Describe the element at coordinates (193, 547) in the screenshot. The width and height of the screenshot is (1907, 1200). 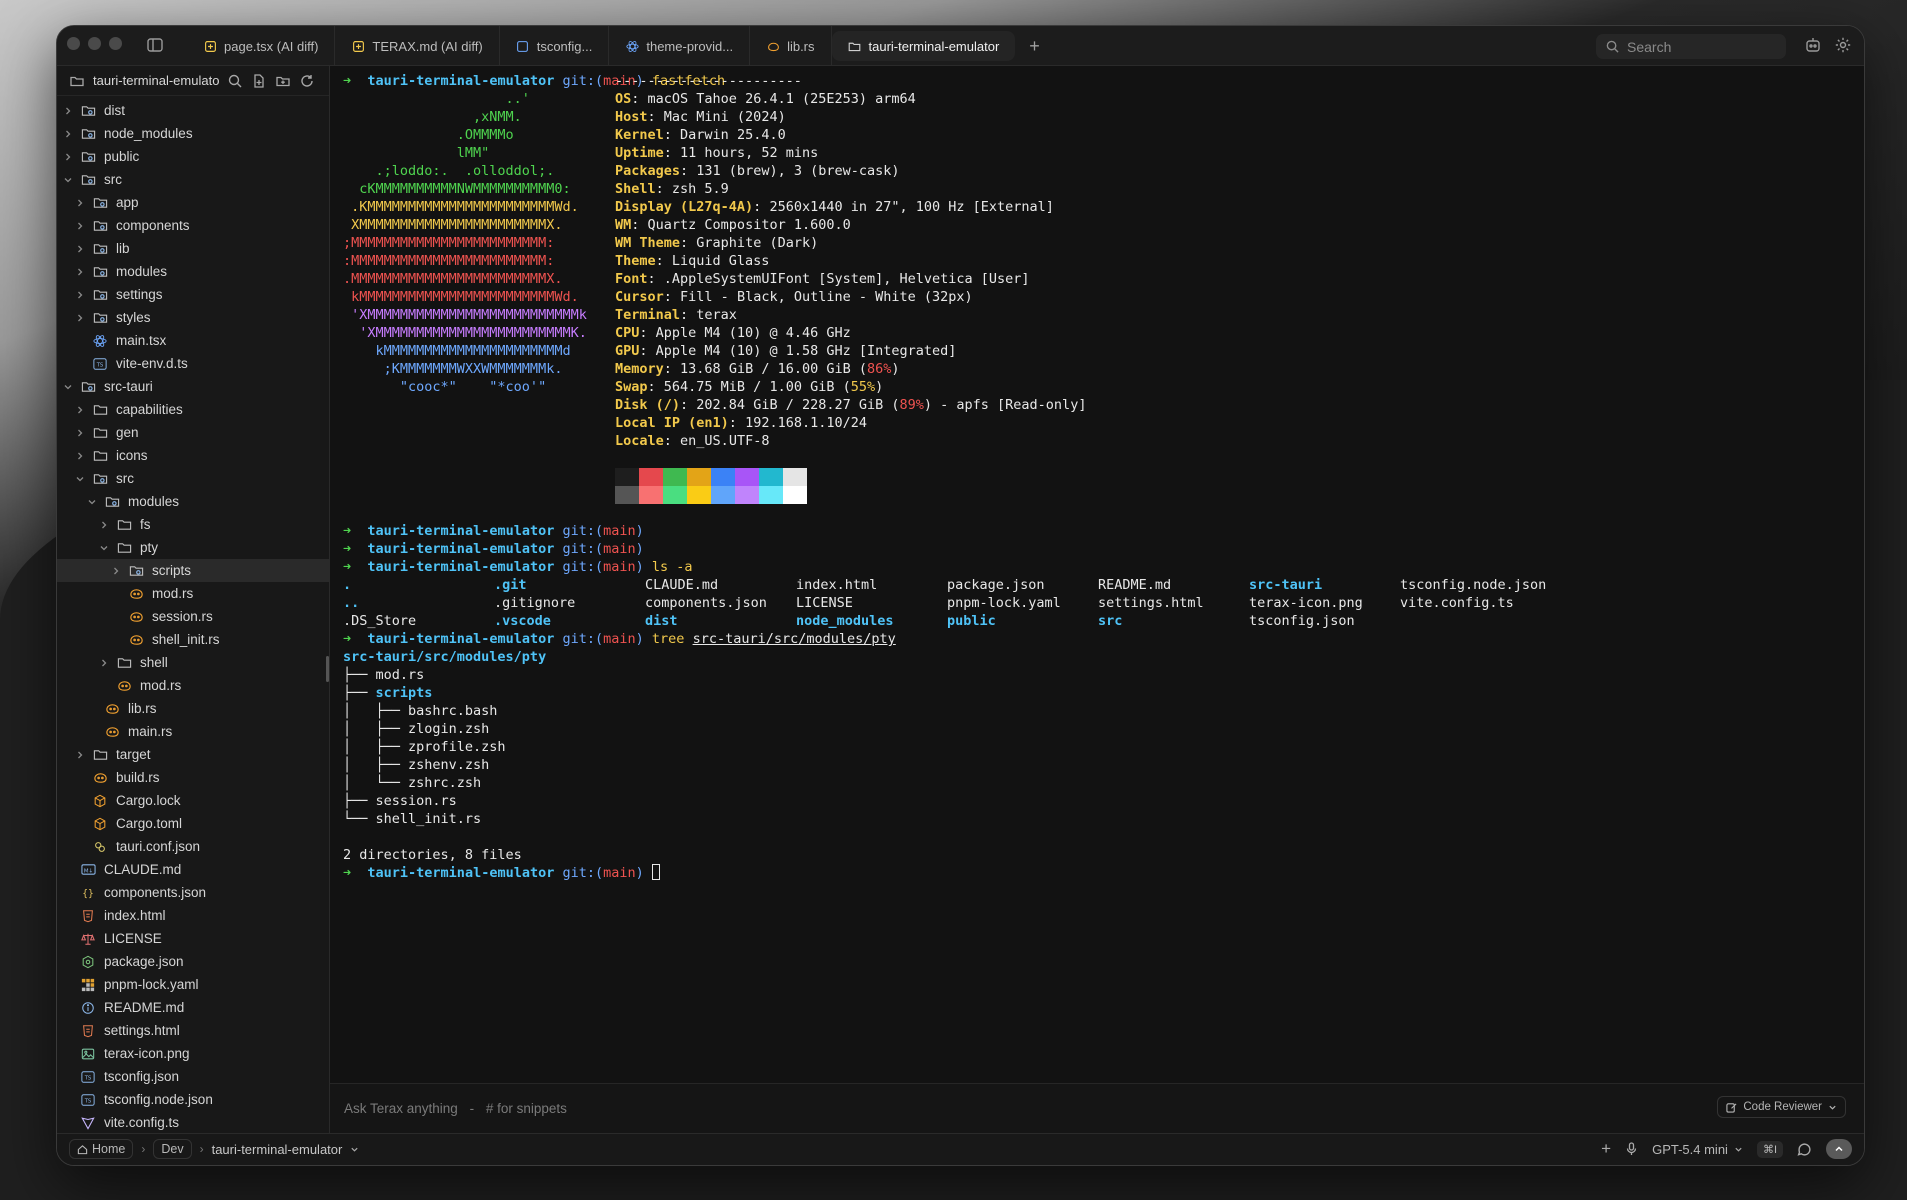
I see `tree-item-pty: pty` at that location.